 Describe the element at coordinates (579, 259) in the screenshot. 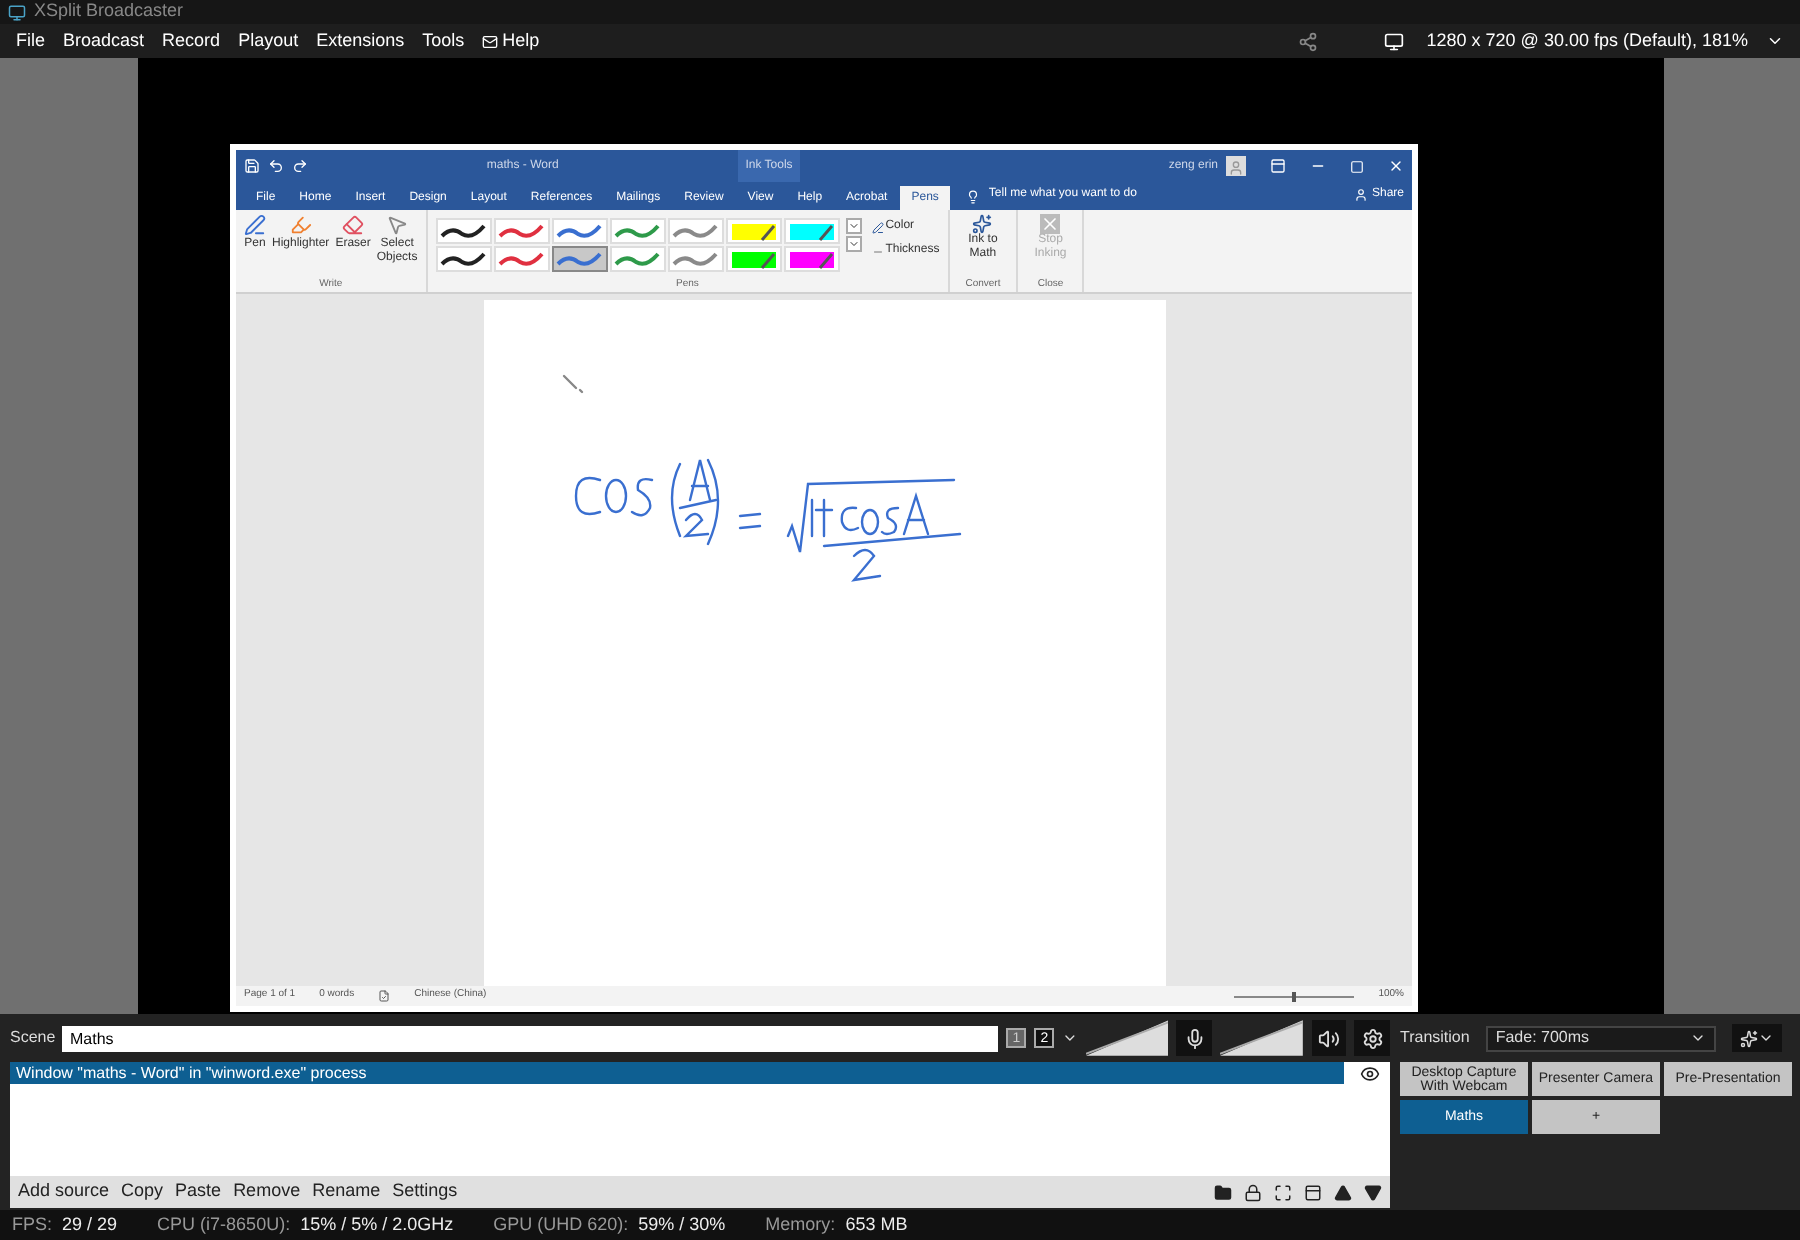

I see `pen-swatch` at that location.